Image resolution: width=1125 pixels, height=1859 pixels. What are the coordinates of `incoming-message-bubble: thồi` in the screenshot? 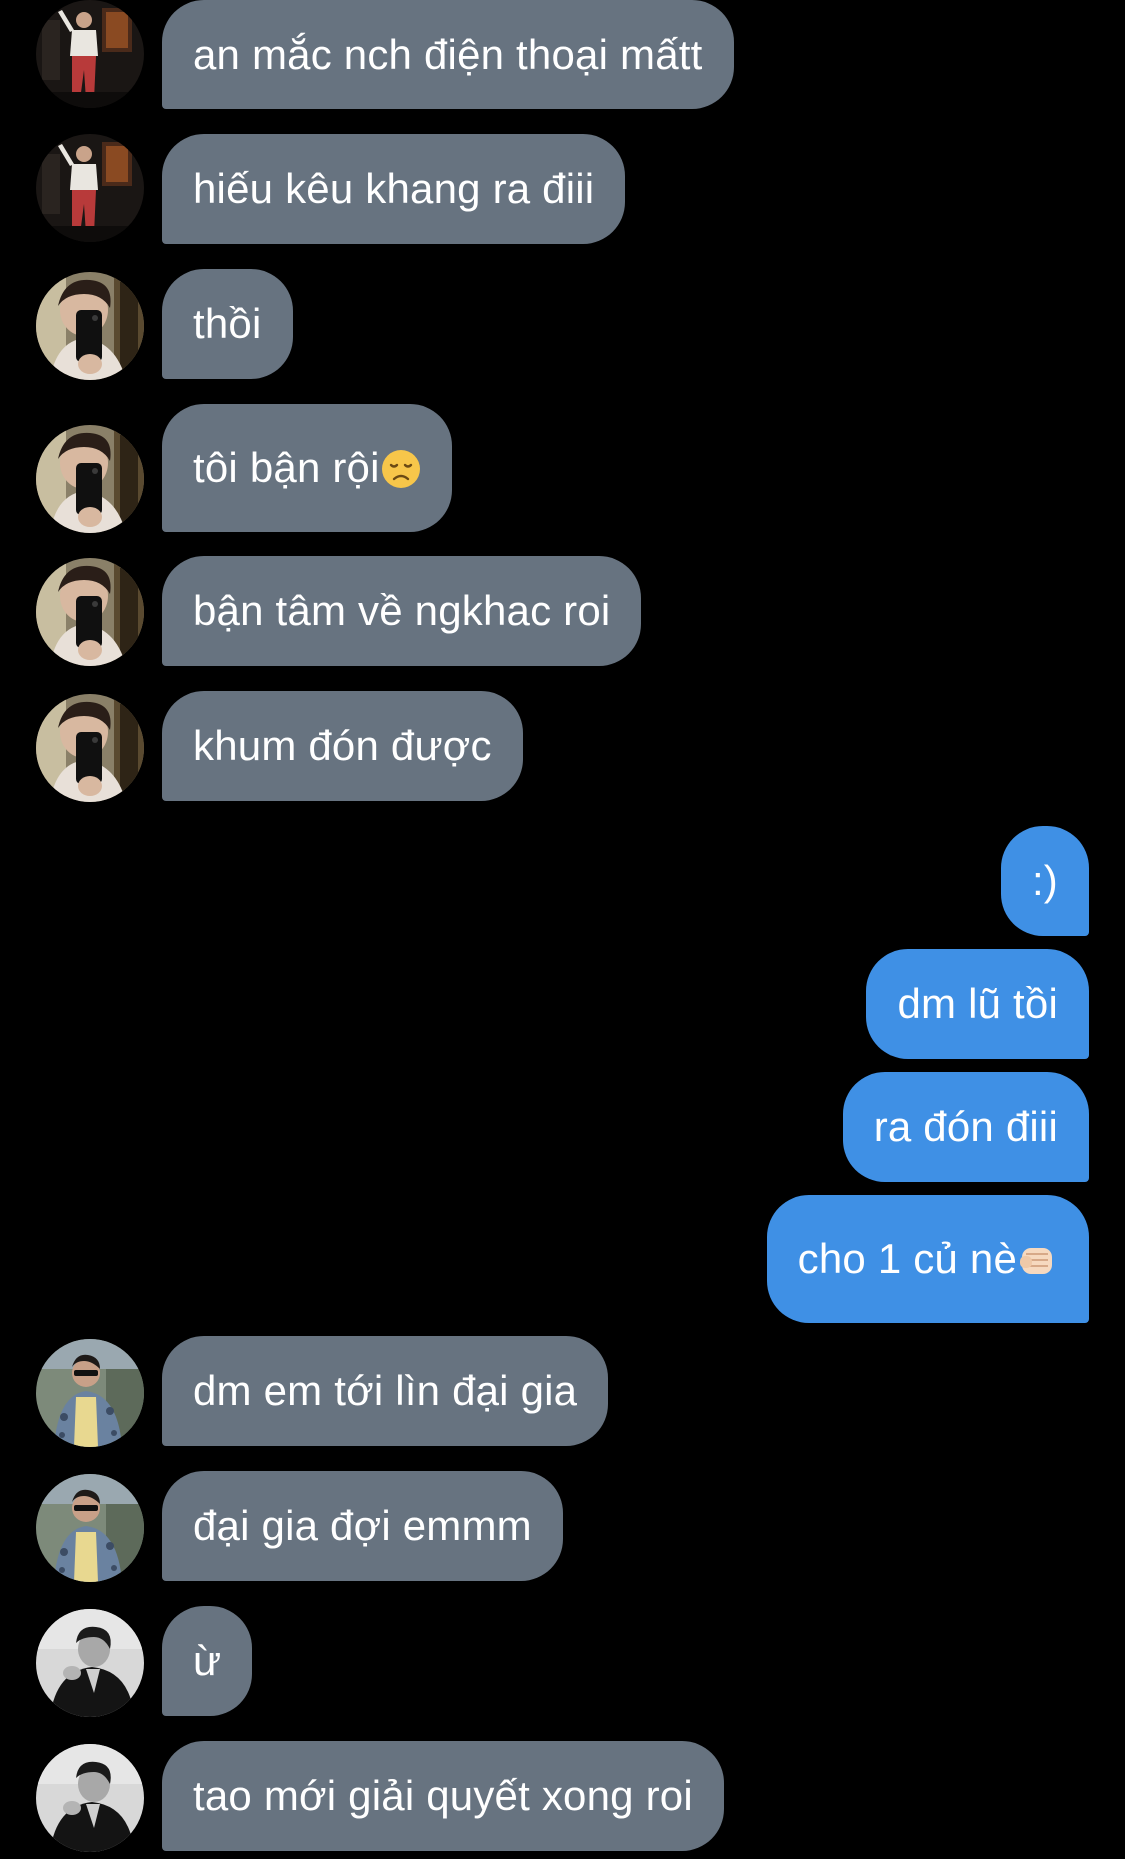 It's located at (227, 324).